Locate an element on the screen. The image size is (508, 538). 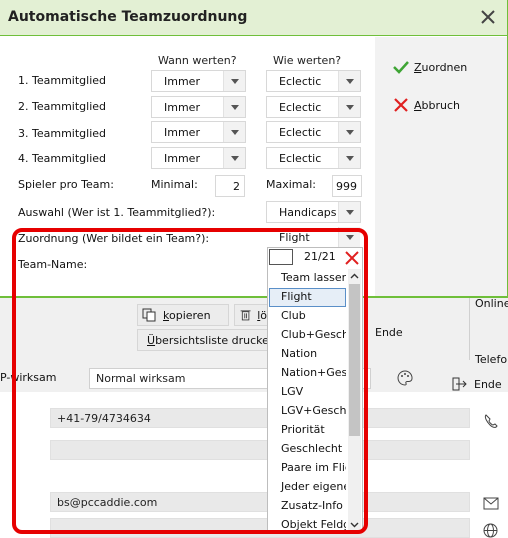
member-1-how-value: Eclectic is located at coordinates (300, 81).